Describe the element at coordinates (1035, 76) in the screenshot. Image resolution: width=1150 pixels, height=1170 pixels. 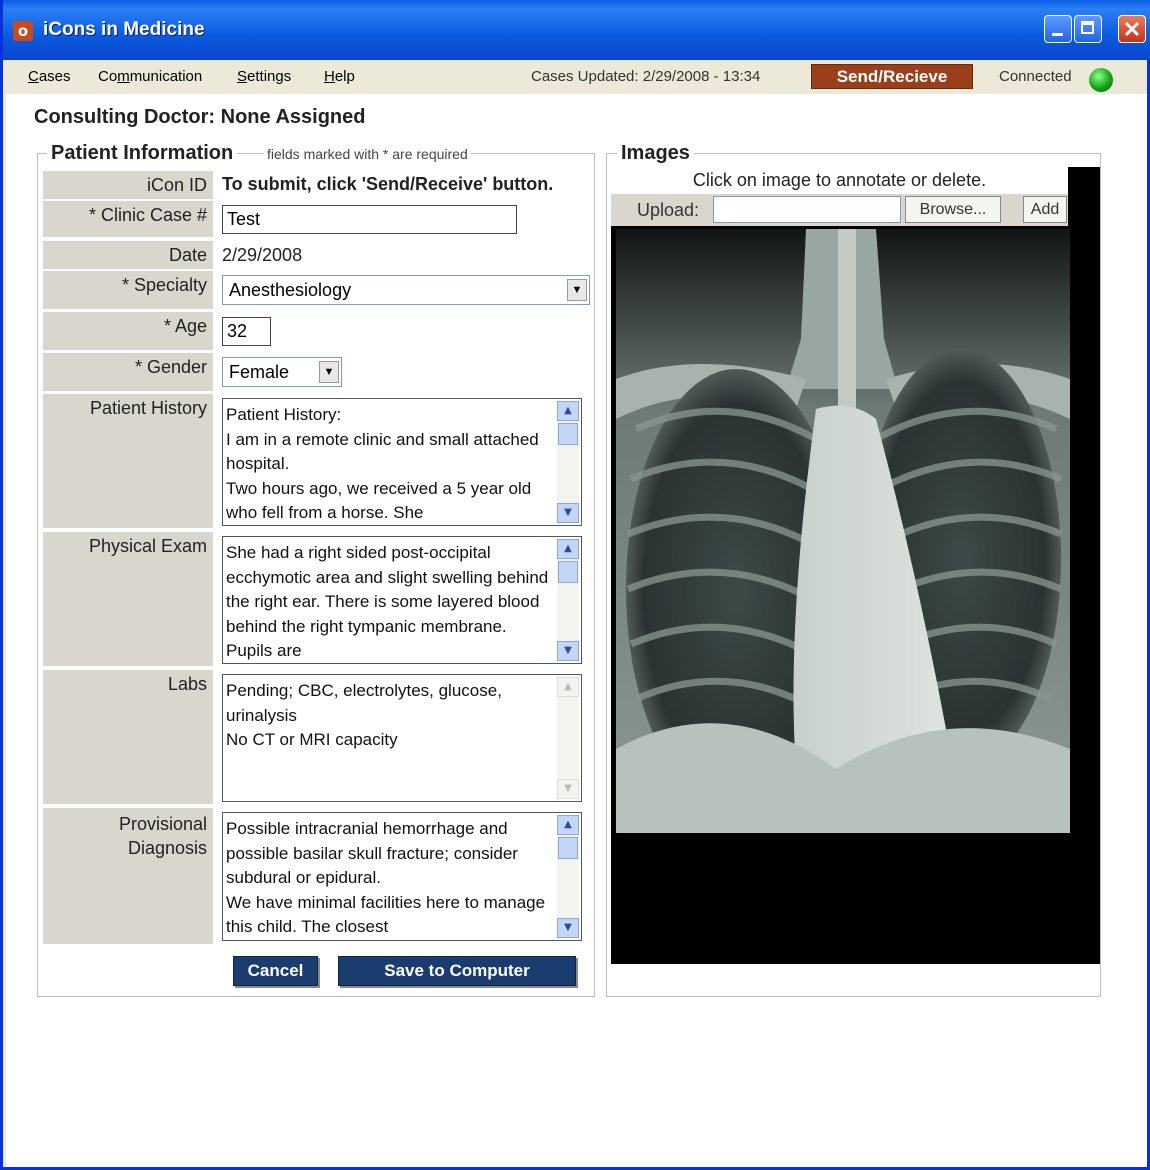
I see `connection-status: Connected` at that location.